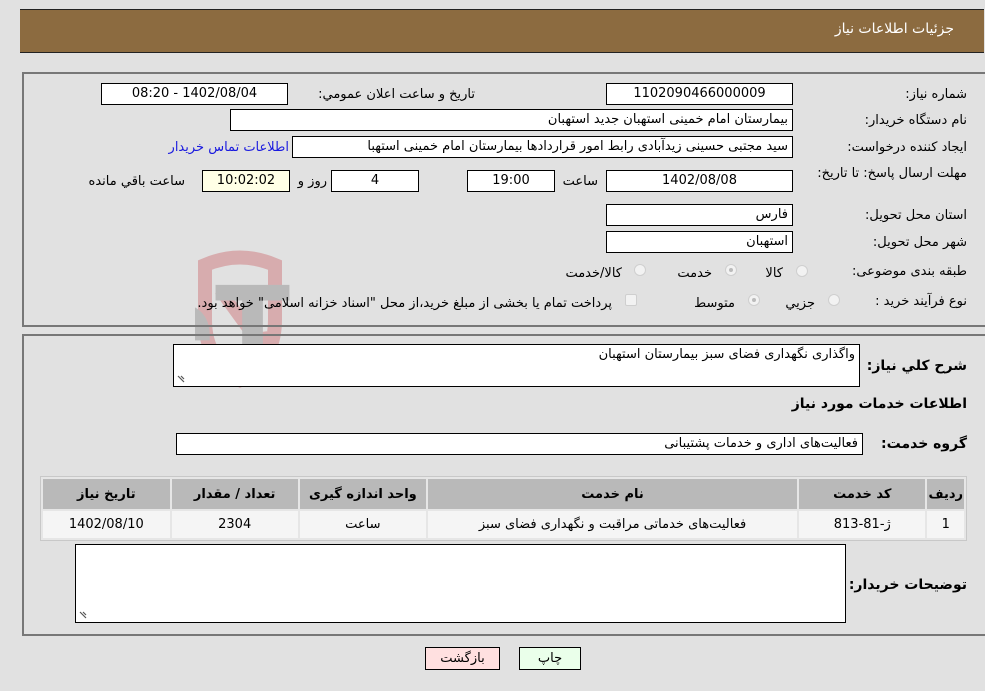 This screenshot has height=691, width=985. Describe the element at coordinates (916, 215) in the screenshot. I see `province-label: استان محل تحويل:` at that location.